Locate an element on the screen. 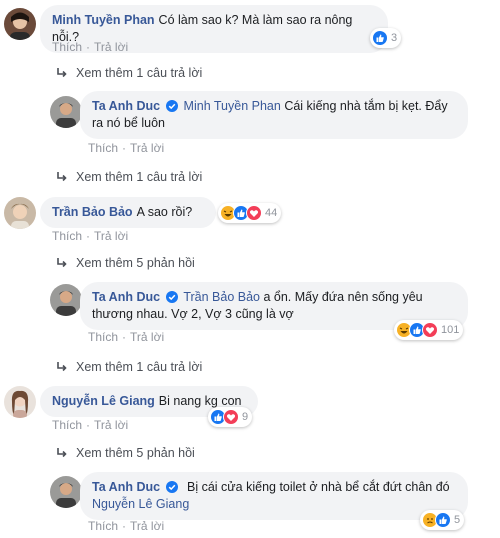 Image resolution: width=500 pixels, height=538 pixels. mention-tag: Trần Bảo Bảo is located at coordinates (221, 297).